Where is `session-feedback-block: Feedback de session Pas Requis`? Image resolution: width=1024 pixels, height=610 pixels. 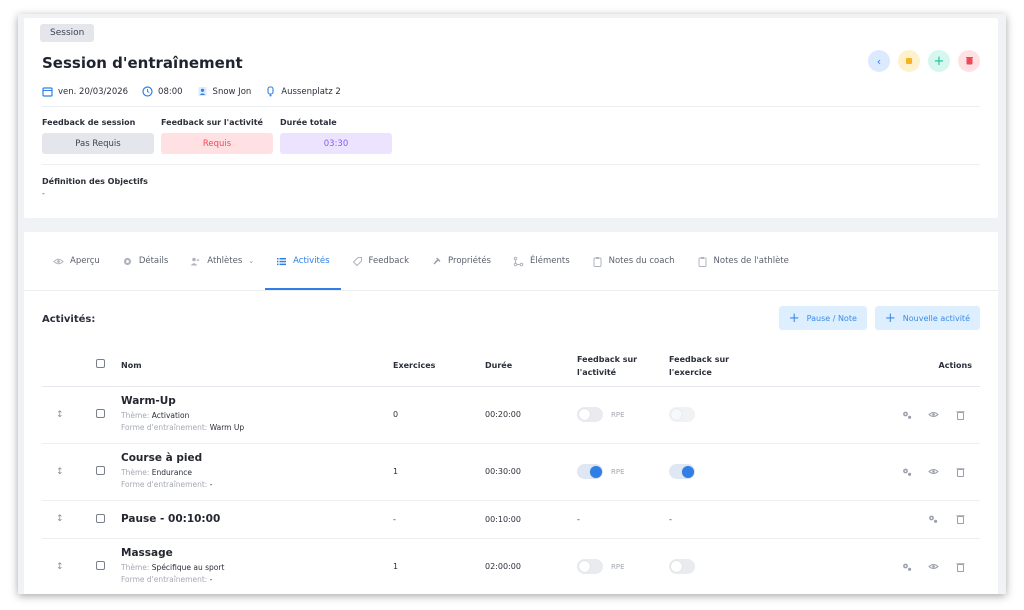 session-feedback-block: Feedback de session Pas Requis is located at coordinates (98, 136).